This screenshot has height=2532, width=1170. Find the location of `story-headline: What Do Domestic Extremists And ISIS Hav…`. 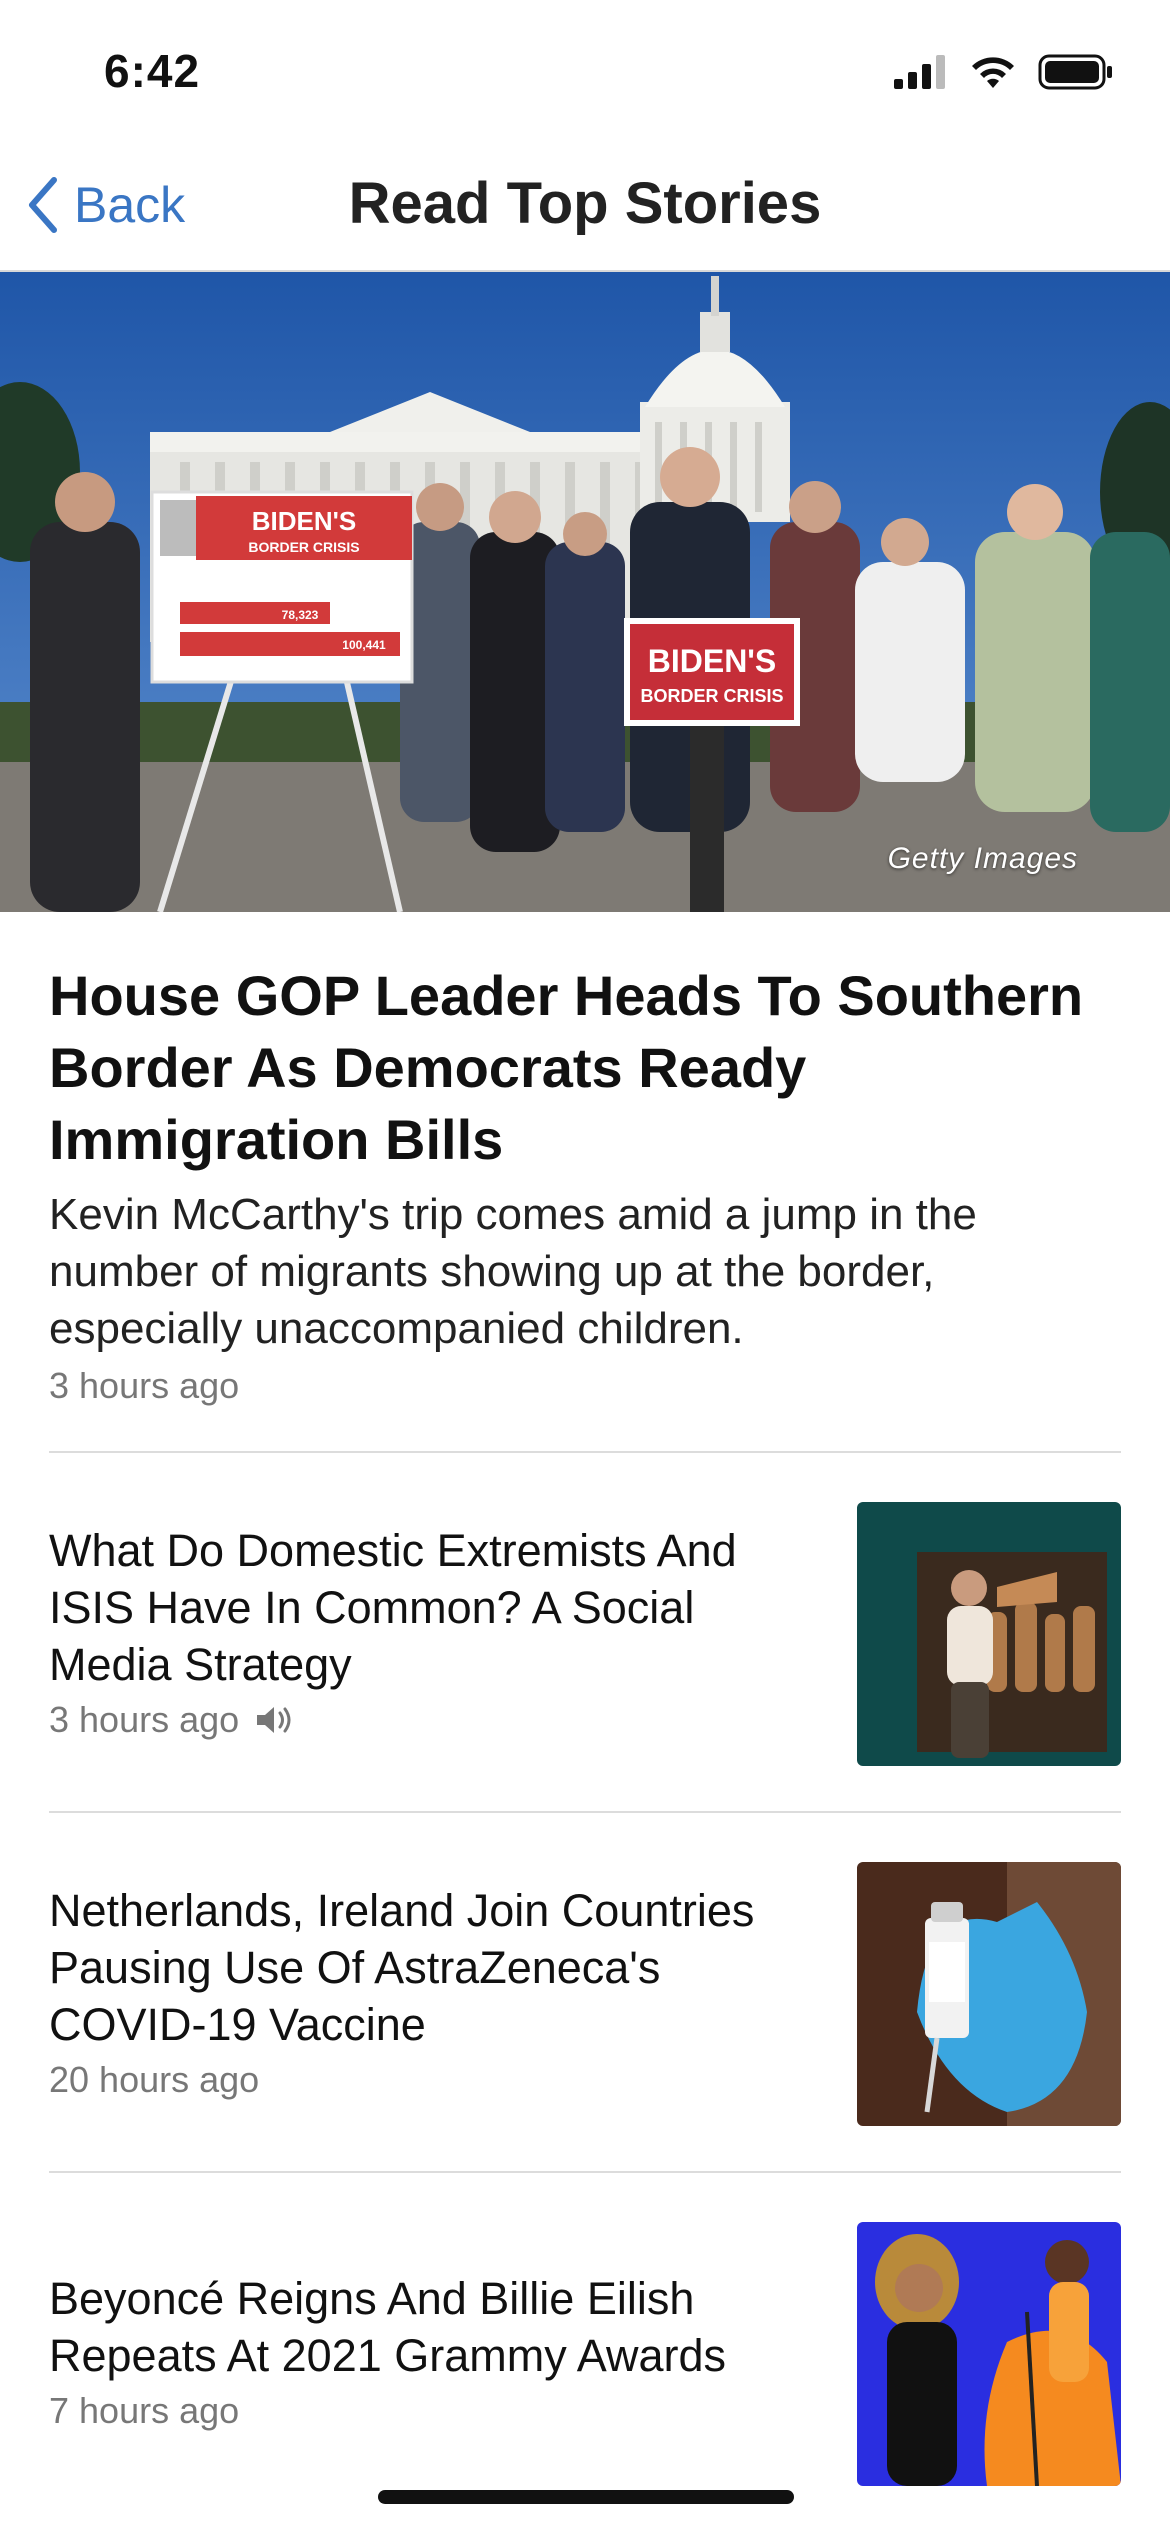

story-headline: What Do Domestic Extremists And ISIS Hav… is located at coordinates (393, 1607).